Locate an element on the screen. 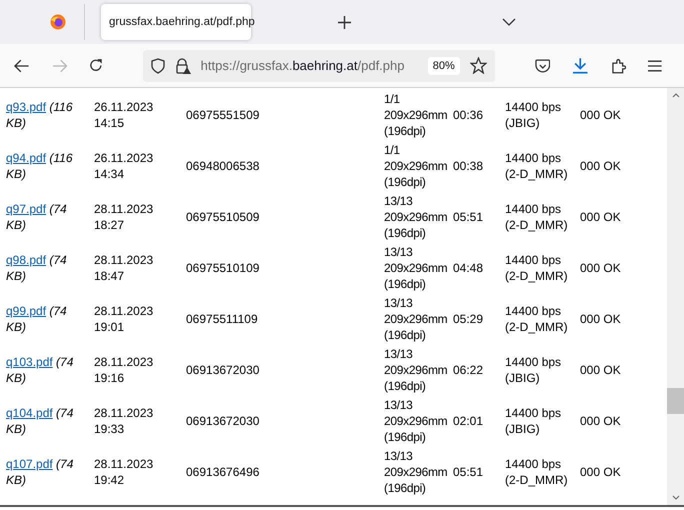  date-cell-text: 28.11.2023 18:47 is located at coordinates (124, 268).